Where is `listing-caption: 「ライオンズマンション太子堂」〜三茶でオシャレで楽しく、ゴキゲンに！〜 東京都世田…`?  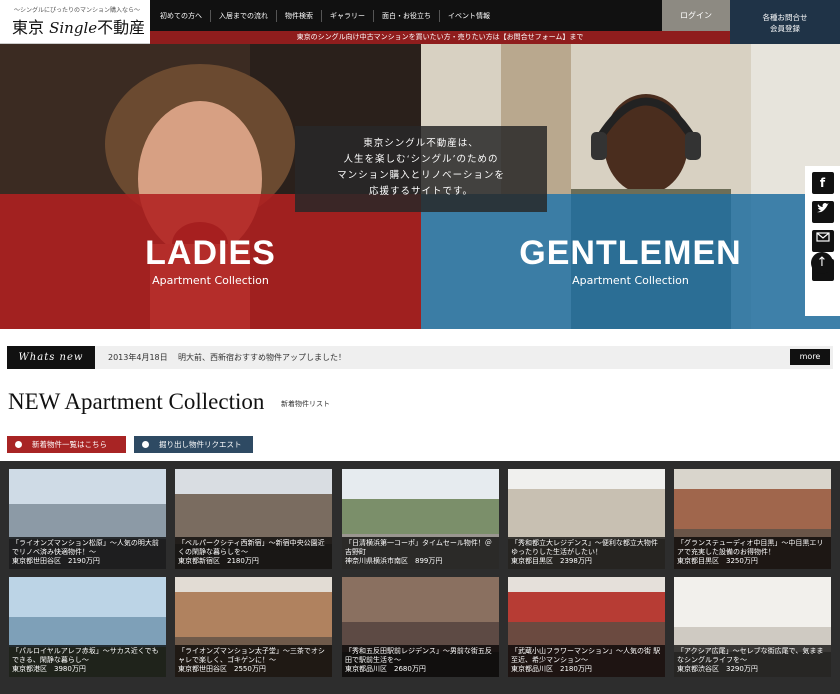
listing-caption: 「ライオンズマンション太子堂」〜三茶でオシャレで楽しく、ゴキゲンに！〜 東京都世田… is located at coordinates (253, 661).